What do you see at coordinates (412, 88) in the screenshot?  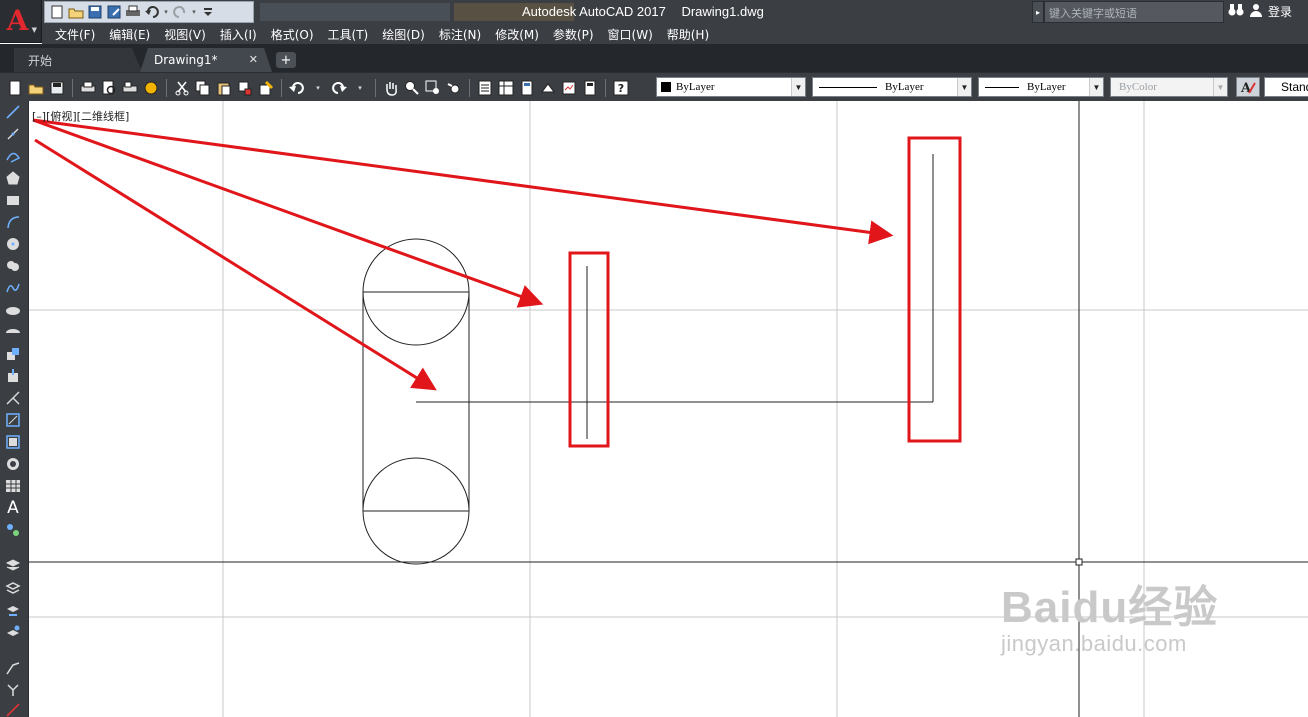 I see `zoom-realtime-icon` at bounding box center [412, 88].